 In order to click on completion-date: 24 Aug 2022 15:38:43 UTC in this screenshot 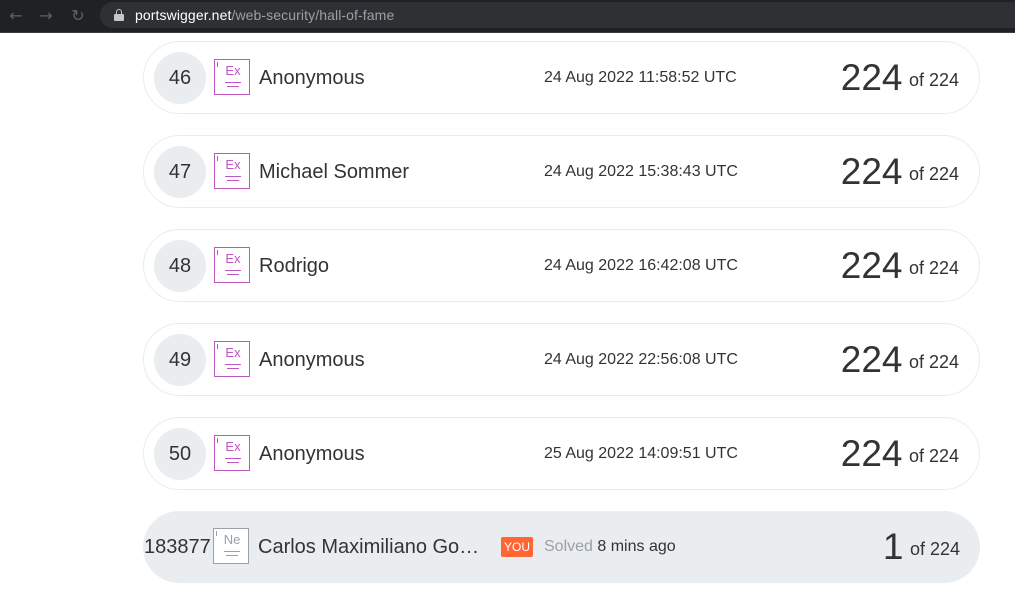, I will do `click(641, 171)`.